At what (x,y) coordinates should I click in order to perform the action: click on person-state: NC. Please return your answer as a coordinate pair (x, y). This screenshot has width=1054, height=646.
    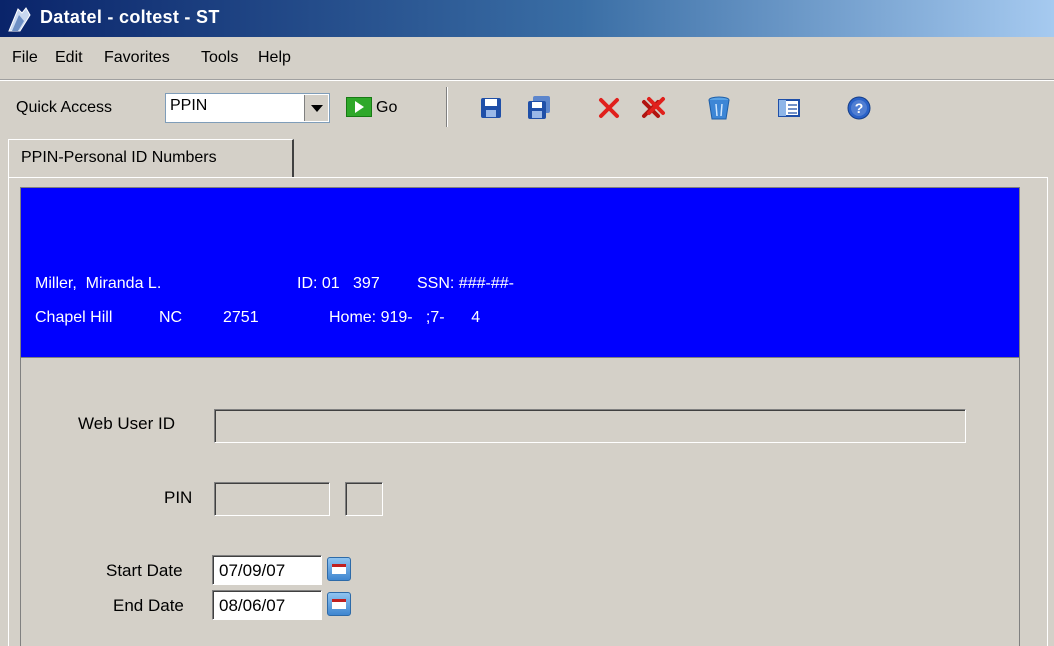
    Looking at the image, I should click on (171, 317).